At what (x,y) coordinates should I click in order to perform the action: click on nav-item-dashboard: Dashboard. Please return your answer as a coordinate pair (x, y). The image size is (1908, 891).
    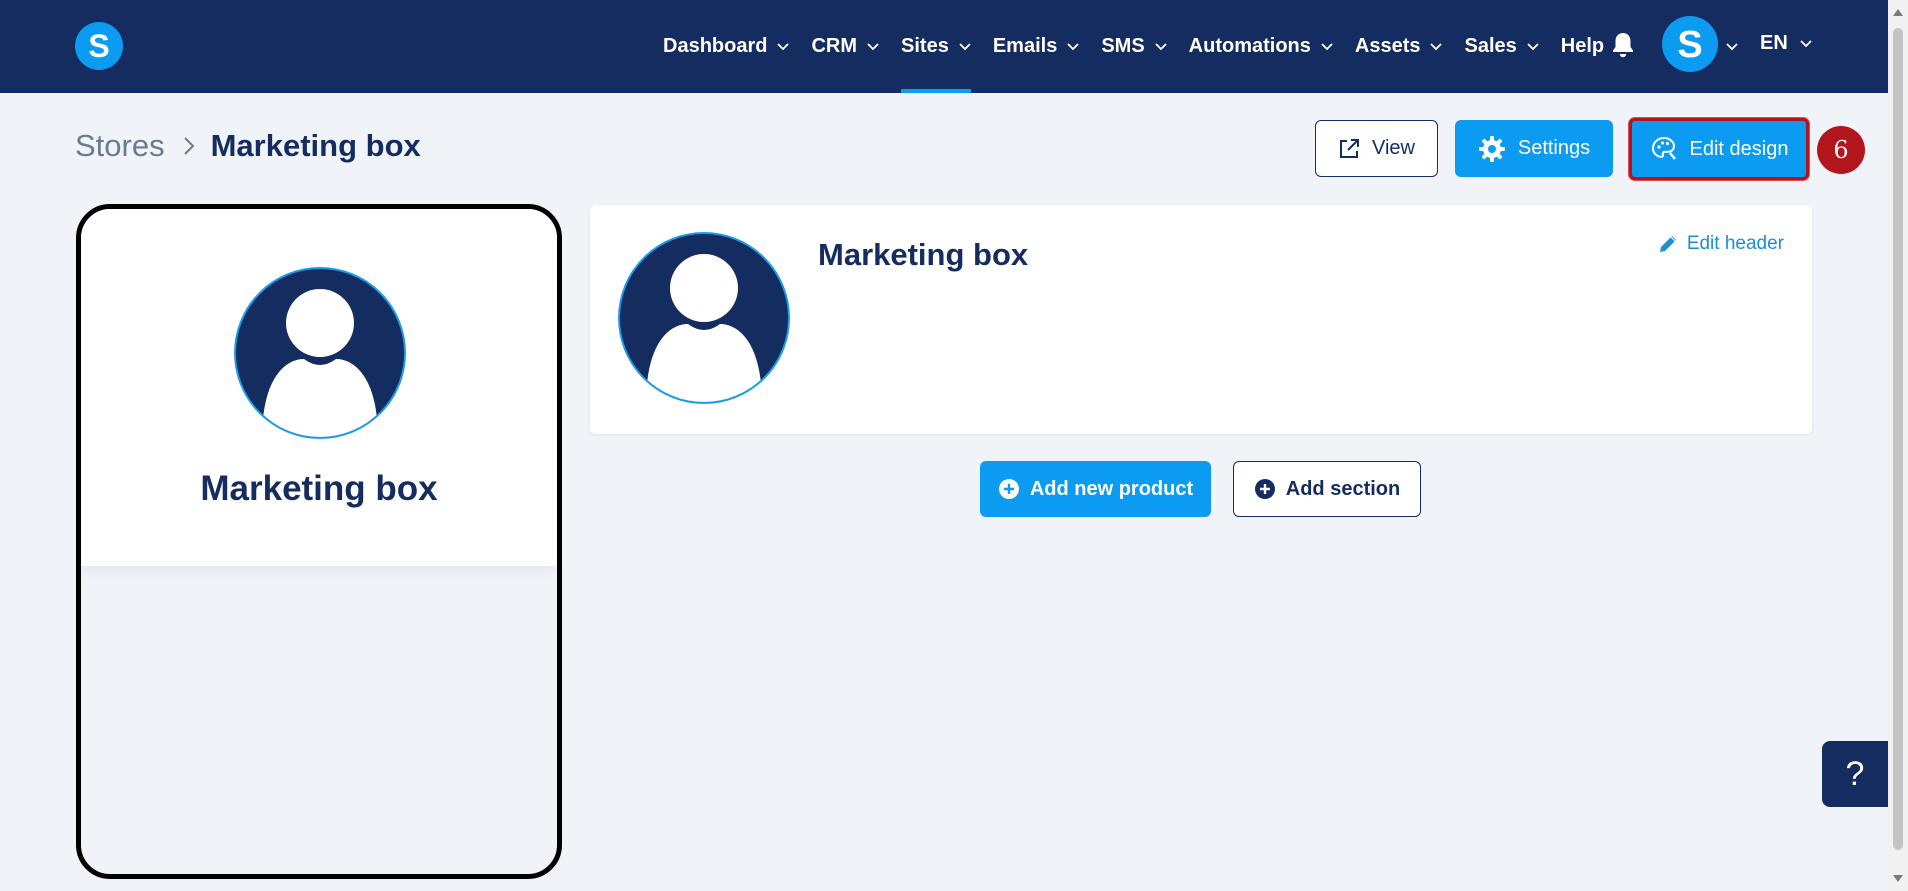
    Looking at the image, I should click on (726, 46).